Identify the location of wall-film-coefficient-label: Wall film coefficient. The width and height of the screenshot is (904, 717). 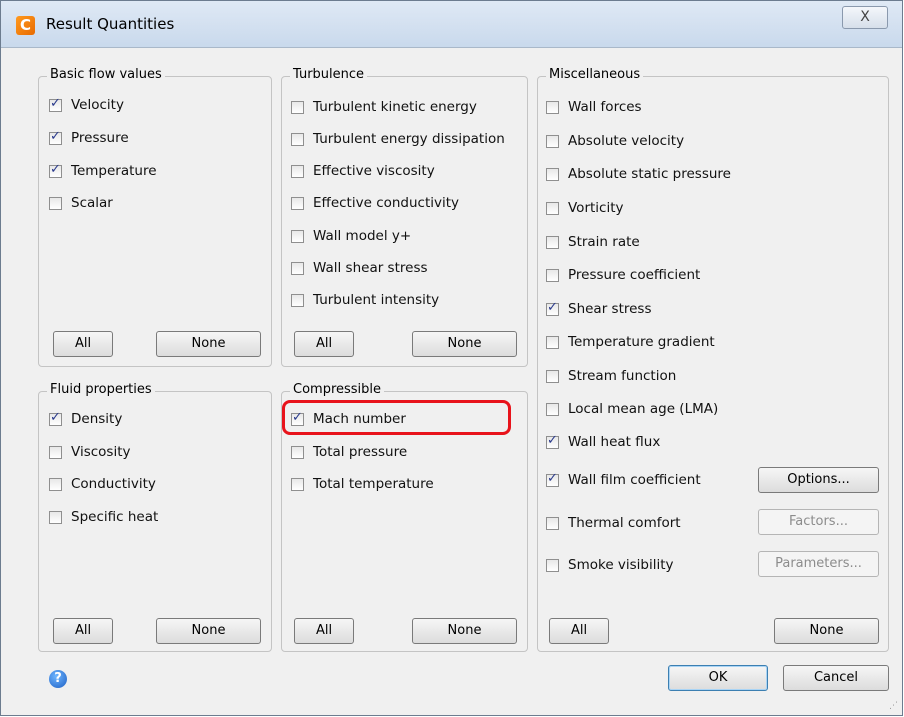
(634, 480).